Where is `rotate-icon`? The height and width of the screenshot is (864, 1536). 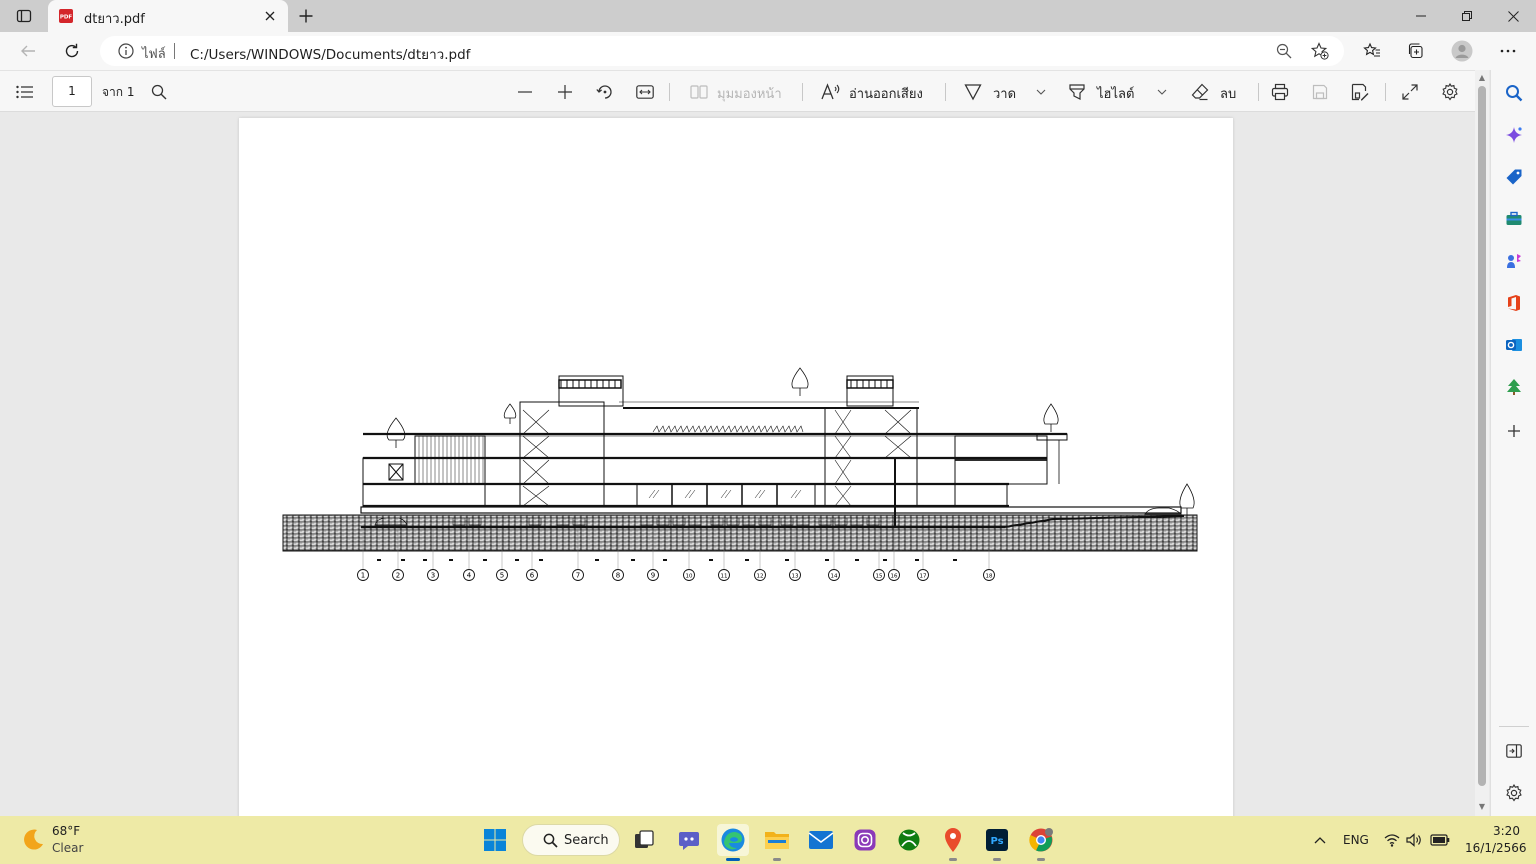 rotate-icon is located at coordinates (605, 92).